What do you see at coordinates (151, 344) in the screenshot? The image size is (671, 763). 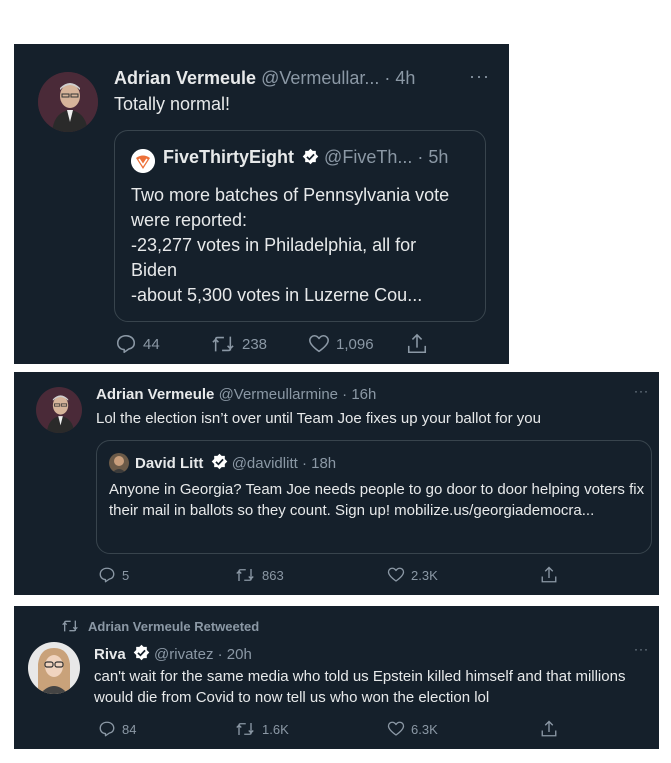 I see `reply-count: 44` at bounding box center [151, 344].